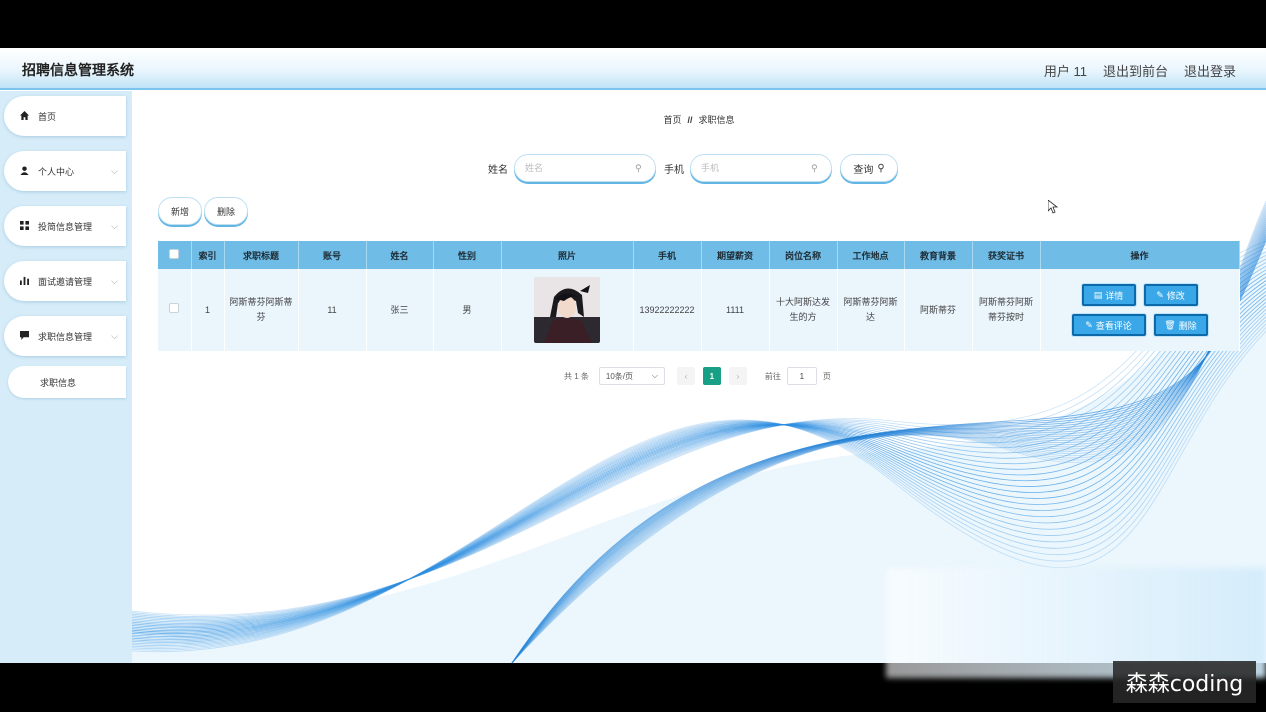 This screenshot has height=712, width=1266. What do you see at coordinates (203, 211) in the screenshot?
I see `action-bar: 新增 删除` at bounding box center [203, 211].